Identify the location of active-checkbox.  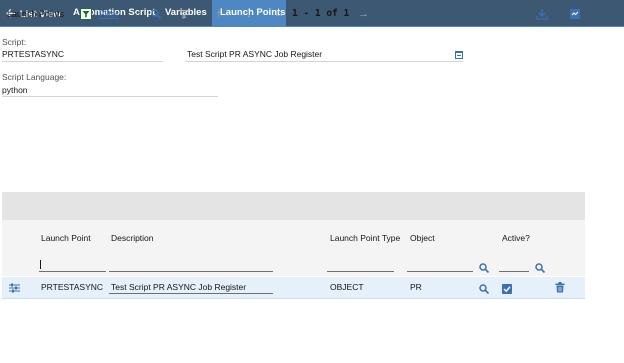
(507, 289).